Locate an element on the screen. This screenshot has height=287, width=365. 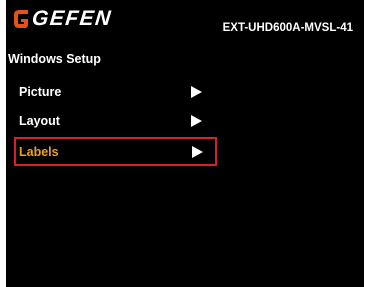
menu-item-label: Picture is located at coordinates (40, 92).